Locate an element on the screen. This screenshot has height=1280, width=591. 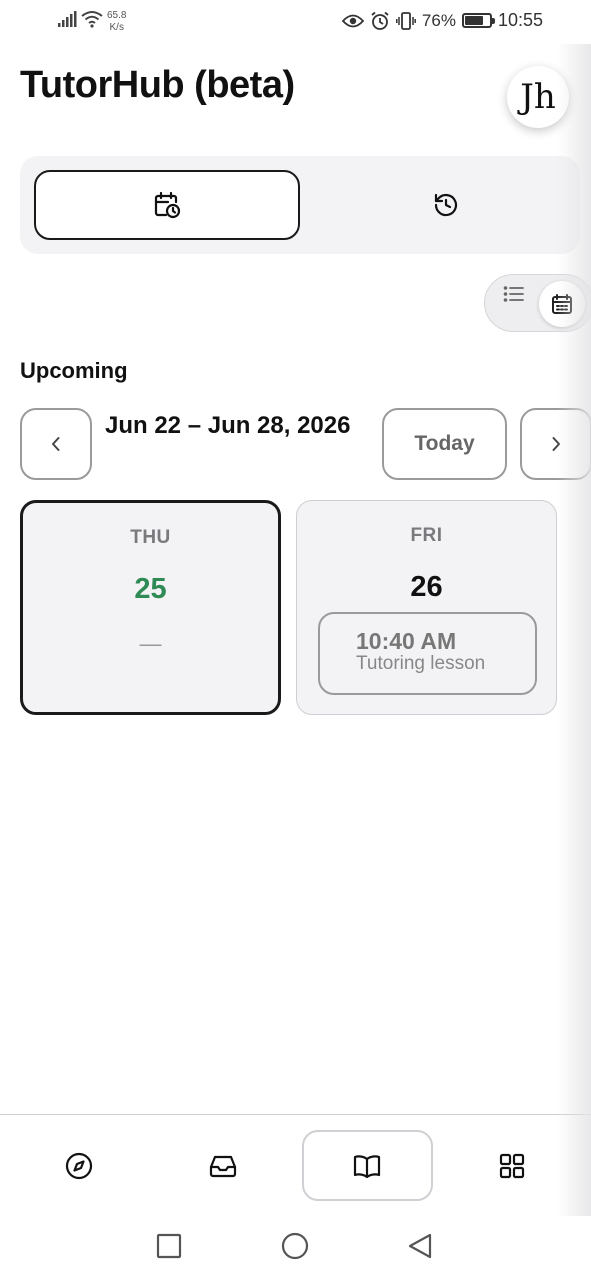
avatar: Jh is located at coordinates (538, 97).